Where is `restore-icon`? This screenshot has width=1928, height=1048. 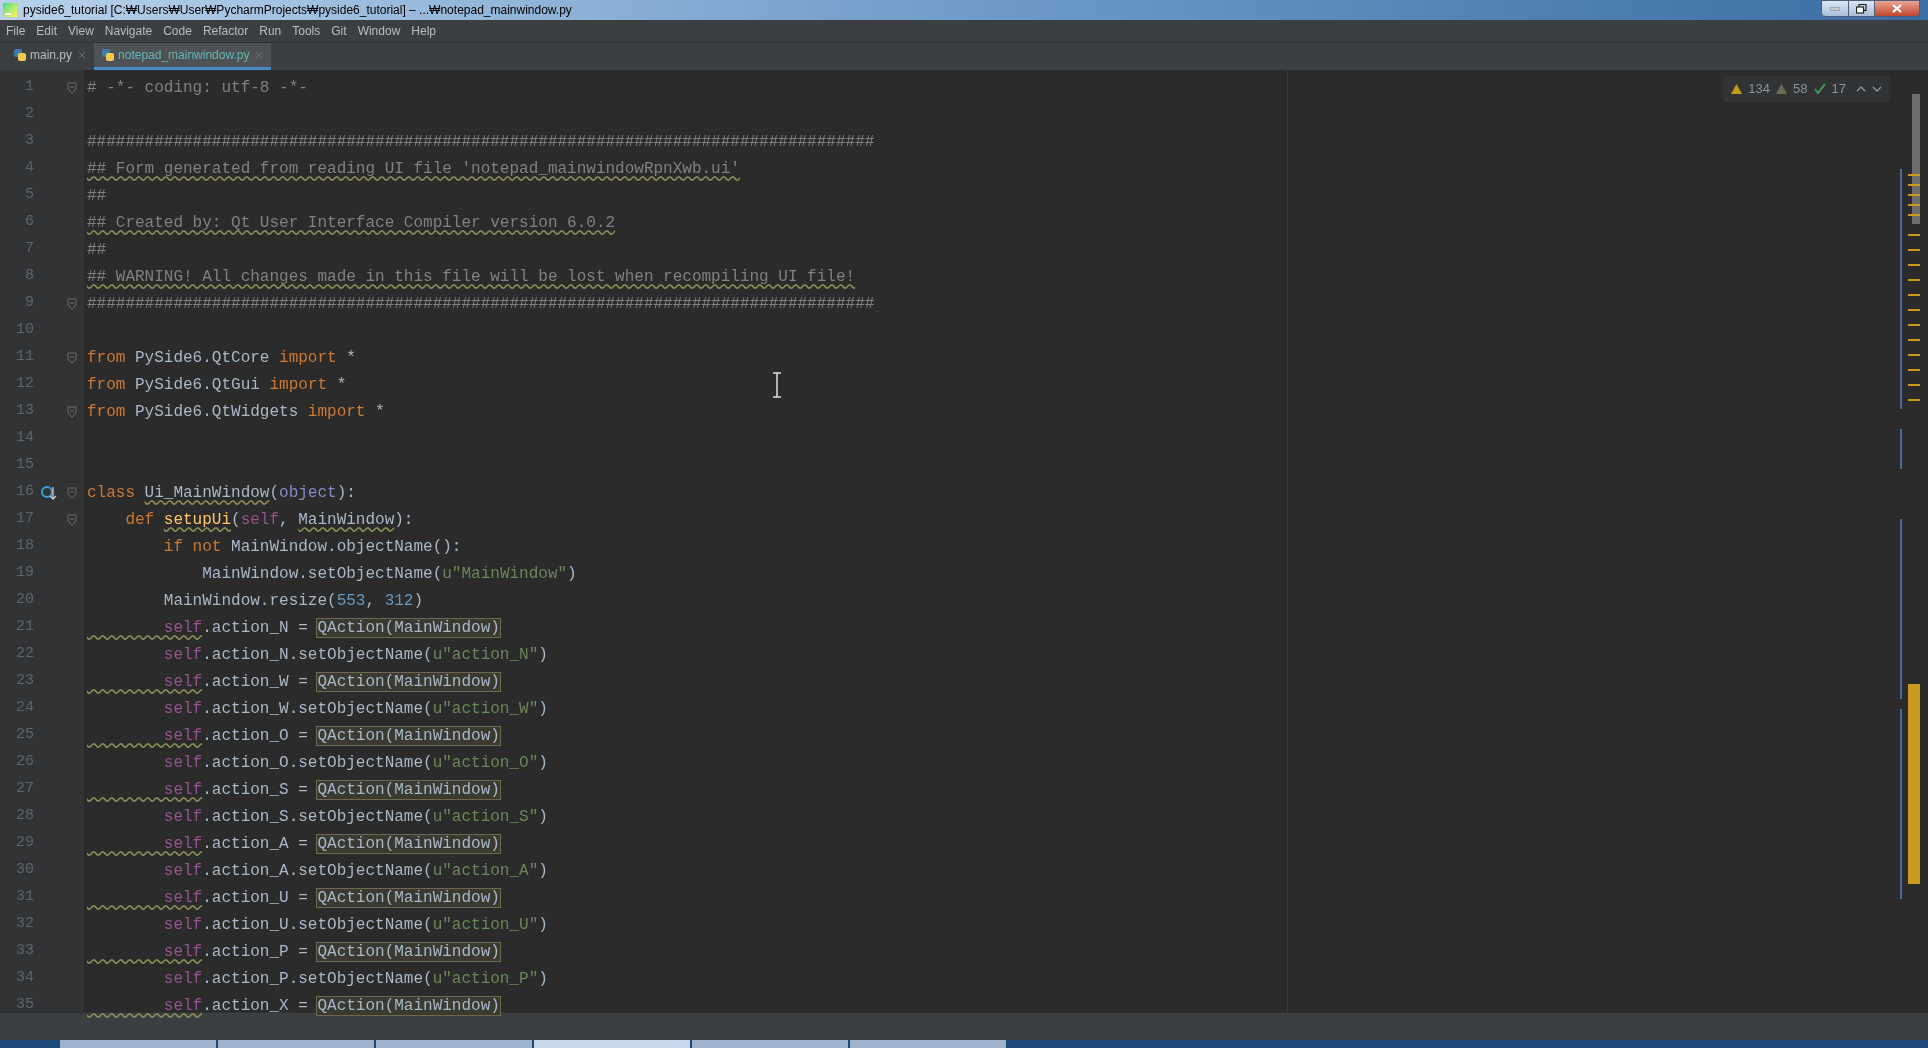
restore-icon is located at coordinates (1861, 8).